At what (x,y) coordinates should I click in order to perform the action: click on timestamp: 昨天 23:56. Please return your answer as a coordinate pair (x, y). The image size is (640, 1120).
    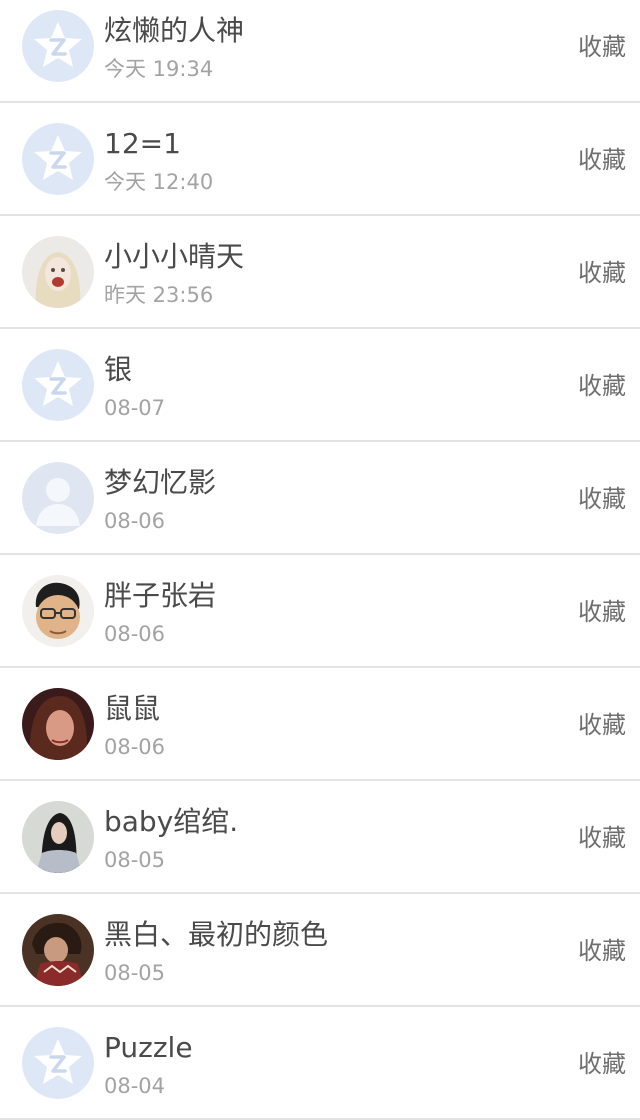
    Looking at the image, I should click on (159, 295).